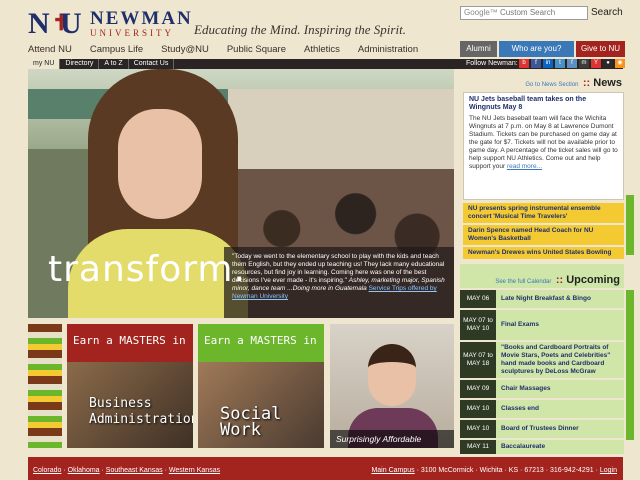 The height and width of the screenshot is (480, 640). I want to click on utility-my-nu: my NU, so click(44, 64).